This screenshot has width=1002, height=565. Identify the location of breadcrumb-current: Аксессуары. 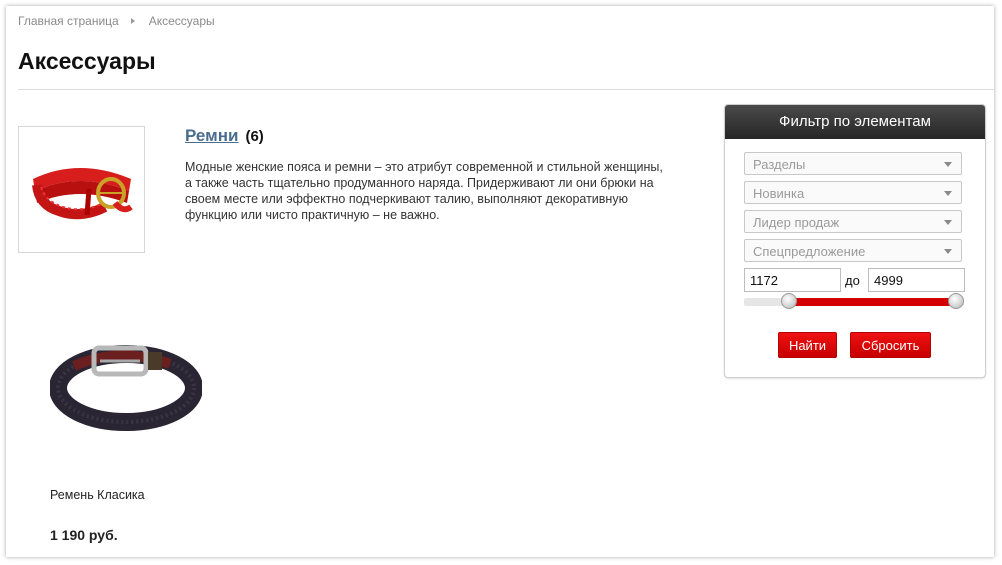
(181, 21).